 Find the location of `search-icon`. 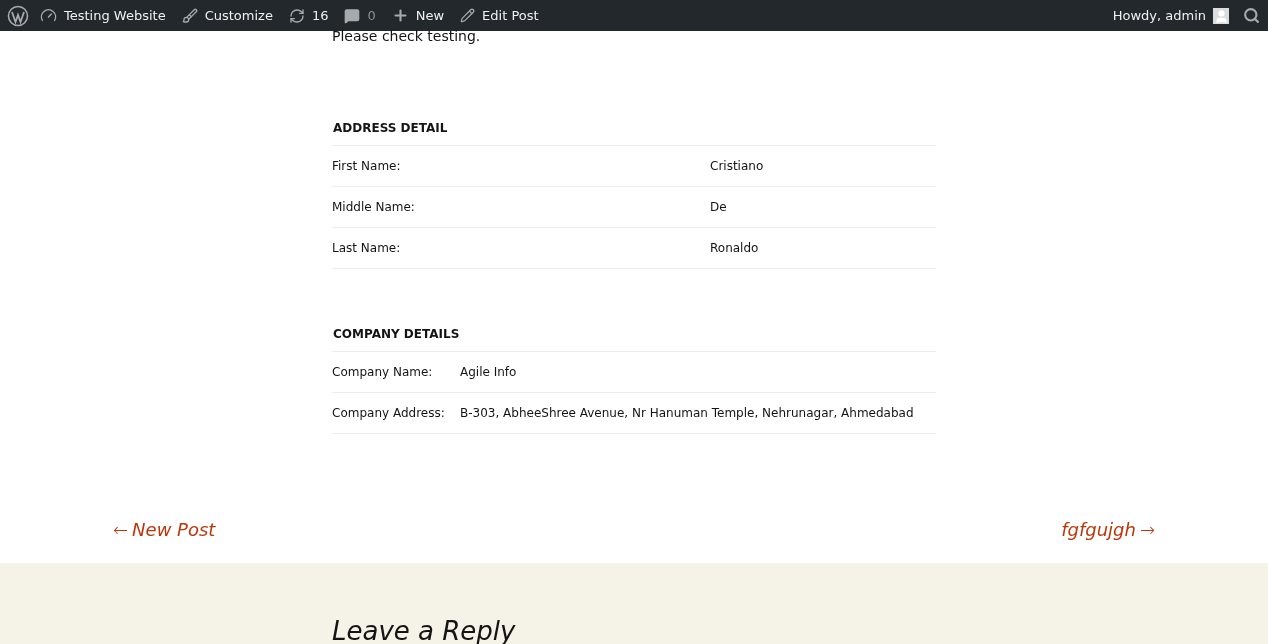

search-icon is located at coordinates (1251, 15).